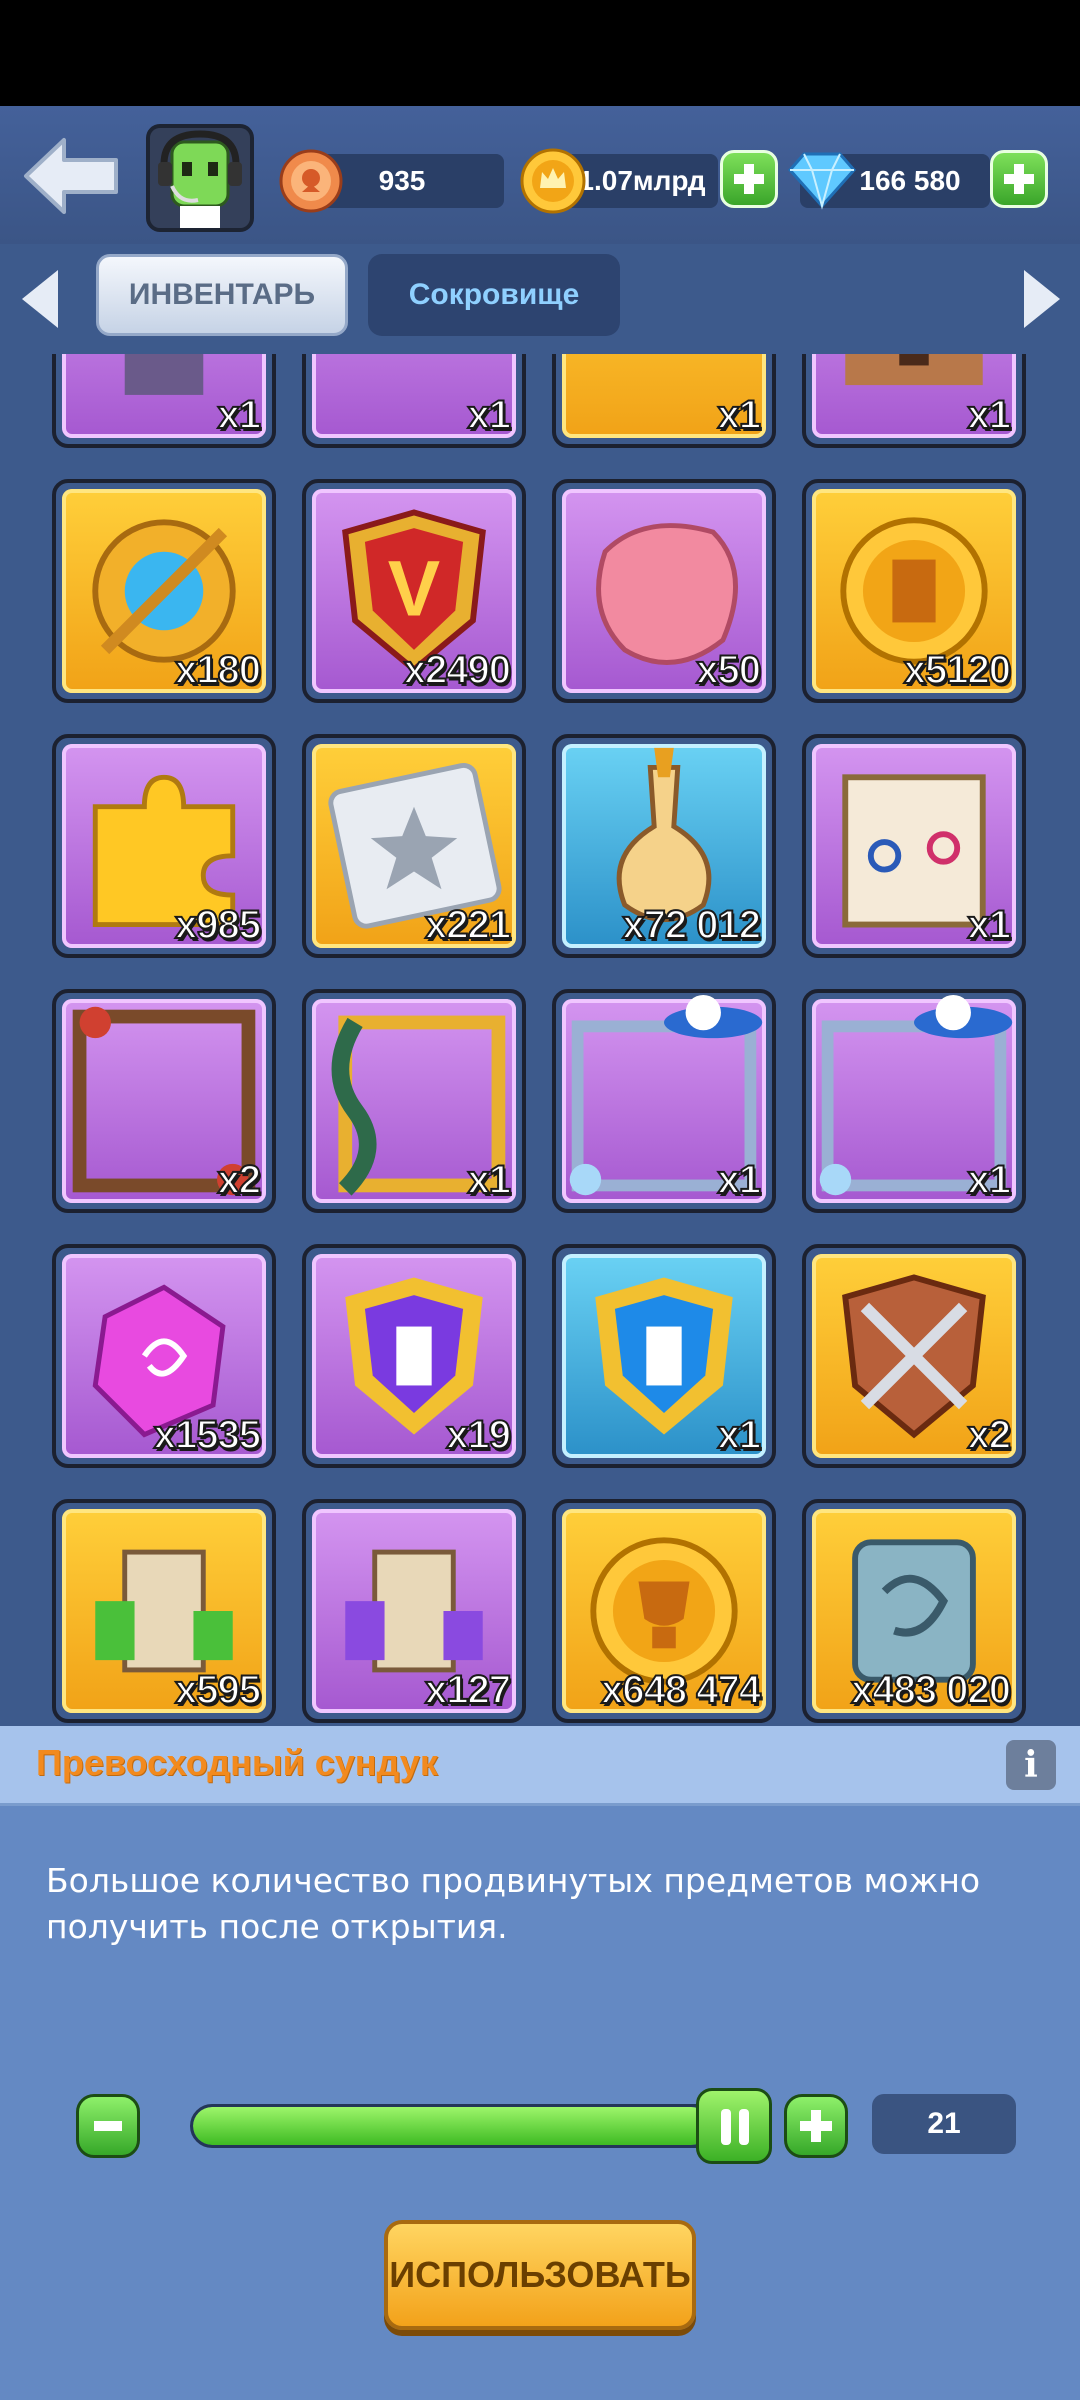 The image size is (1080, 2400). I want to click on status-bar, so click(540, 53).